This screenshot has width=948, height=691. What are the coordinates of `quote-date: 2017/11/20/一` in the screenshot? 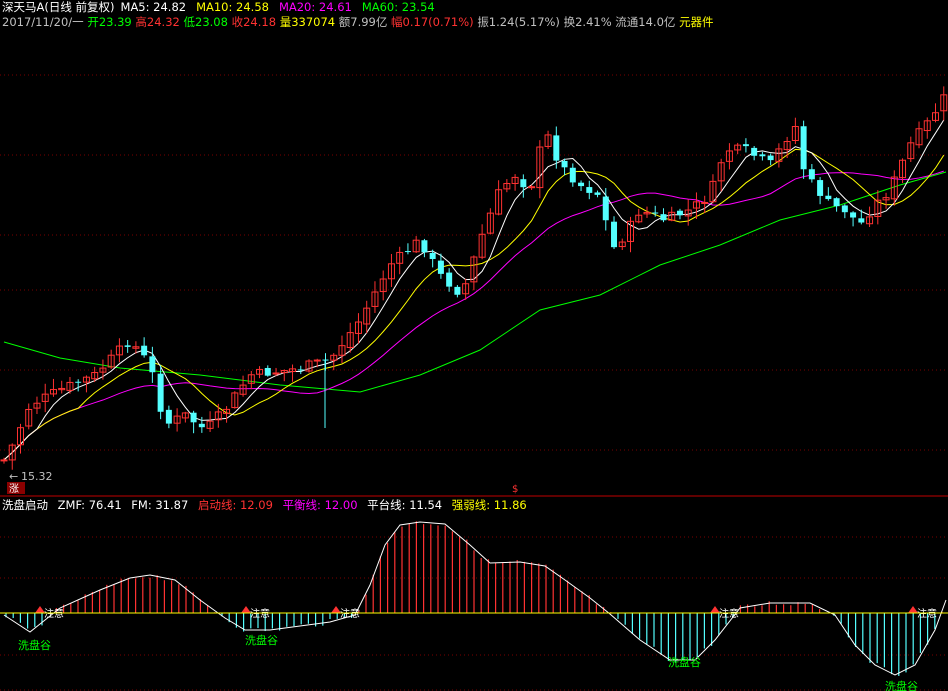 It's located at (43, 22).